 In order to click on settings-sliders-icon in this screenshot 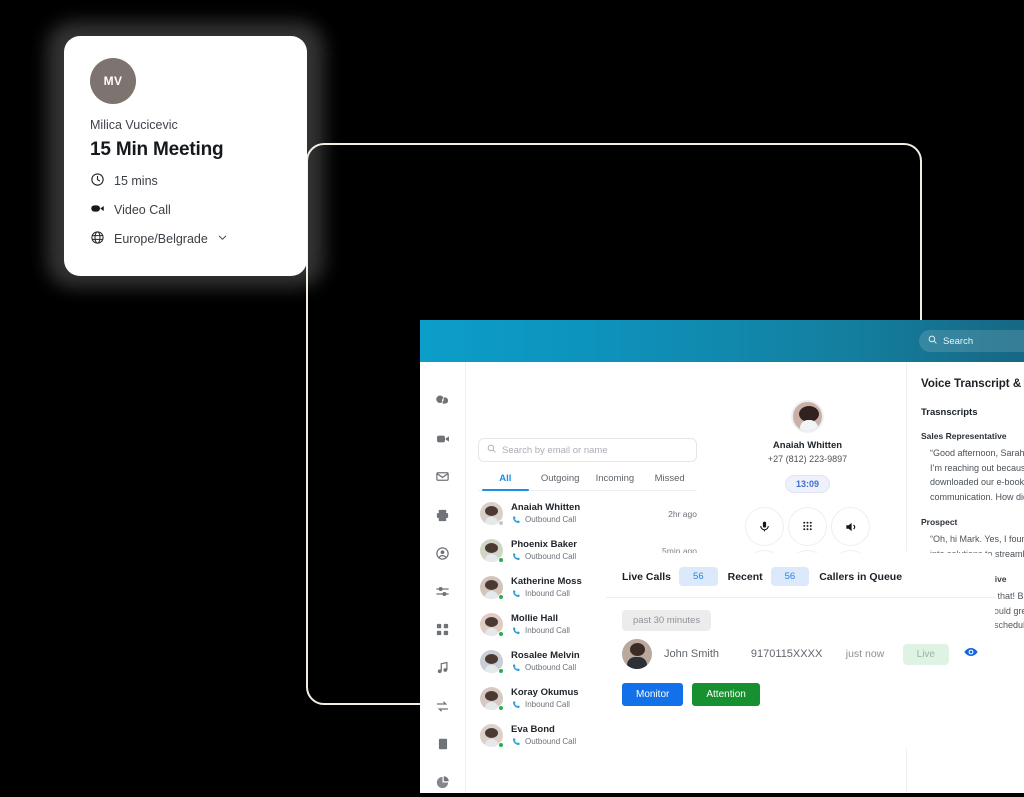, I will do `click(443, 591)`.